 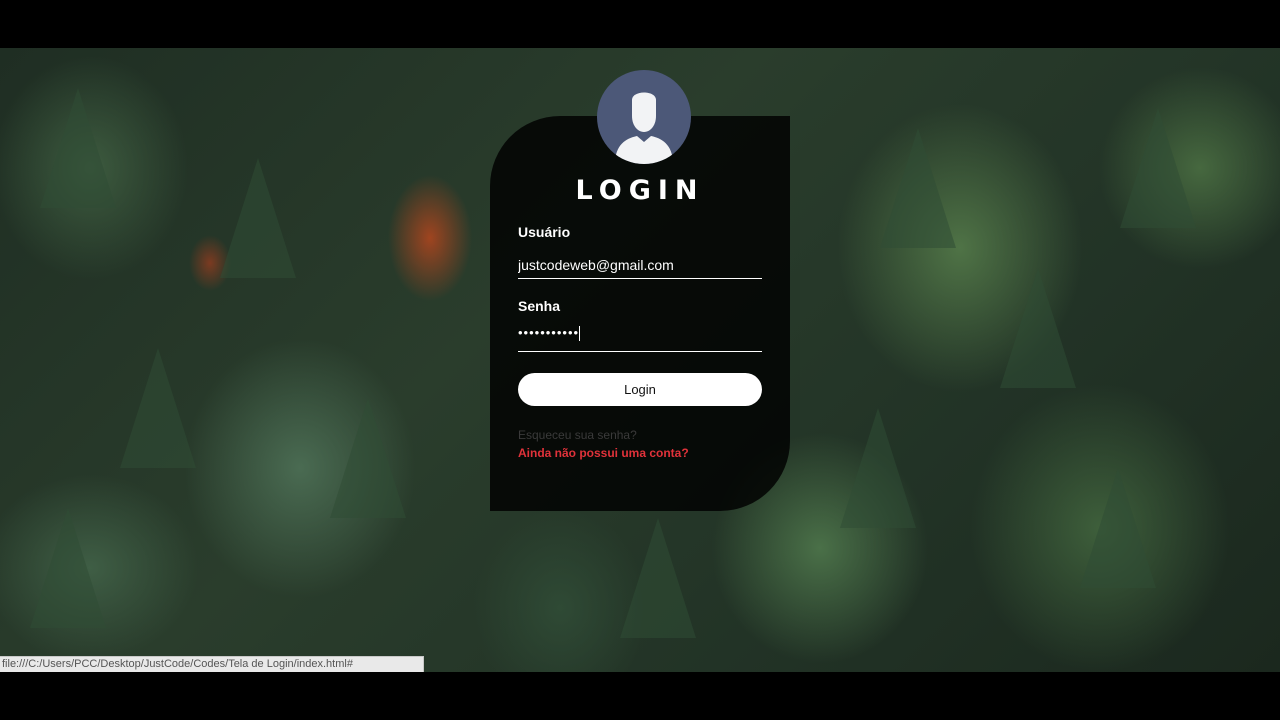 What do you see at coordinates (577, 435) in the screenshot?
I see `forgot-password-link: Esqueceu sua senha?` at bounding box center [577, 435].